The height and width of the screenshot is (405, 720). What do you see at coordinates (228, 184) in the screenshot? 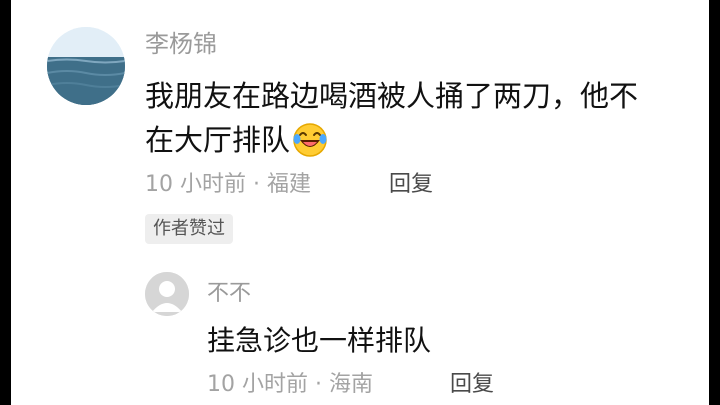
I see `comment-time-location: 10 小时前 · 福建` at bounding box center [228, 184].